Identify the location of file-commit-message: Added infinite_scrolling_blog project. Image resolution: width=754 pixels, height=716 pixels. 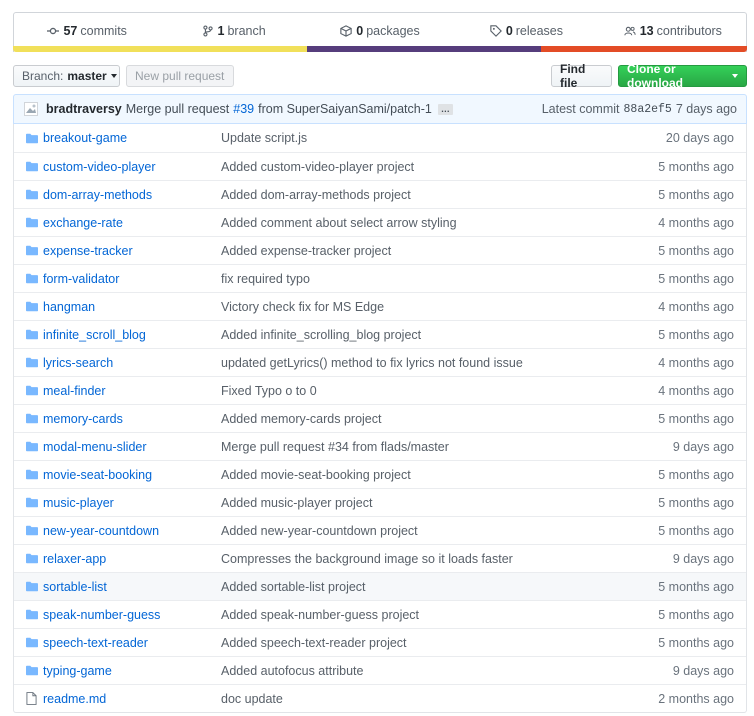
(428, 335).